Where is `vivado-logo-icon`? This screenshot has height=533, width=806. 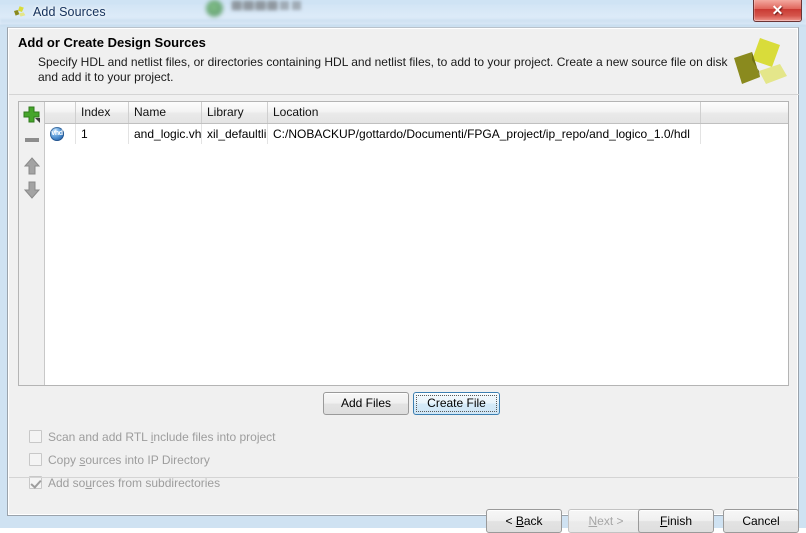 vivado-logo-icon is located at coordinates (759, 65).